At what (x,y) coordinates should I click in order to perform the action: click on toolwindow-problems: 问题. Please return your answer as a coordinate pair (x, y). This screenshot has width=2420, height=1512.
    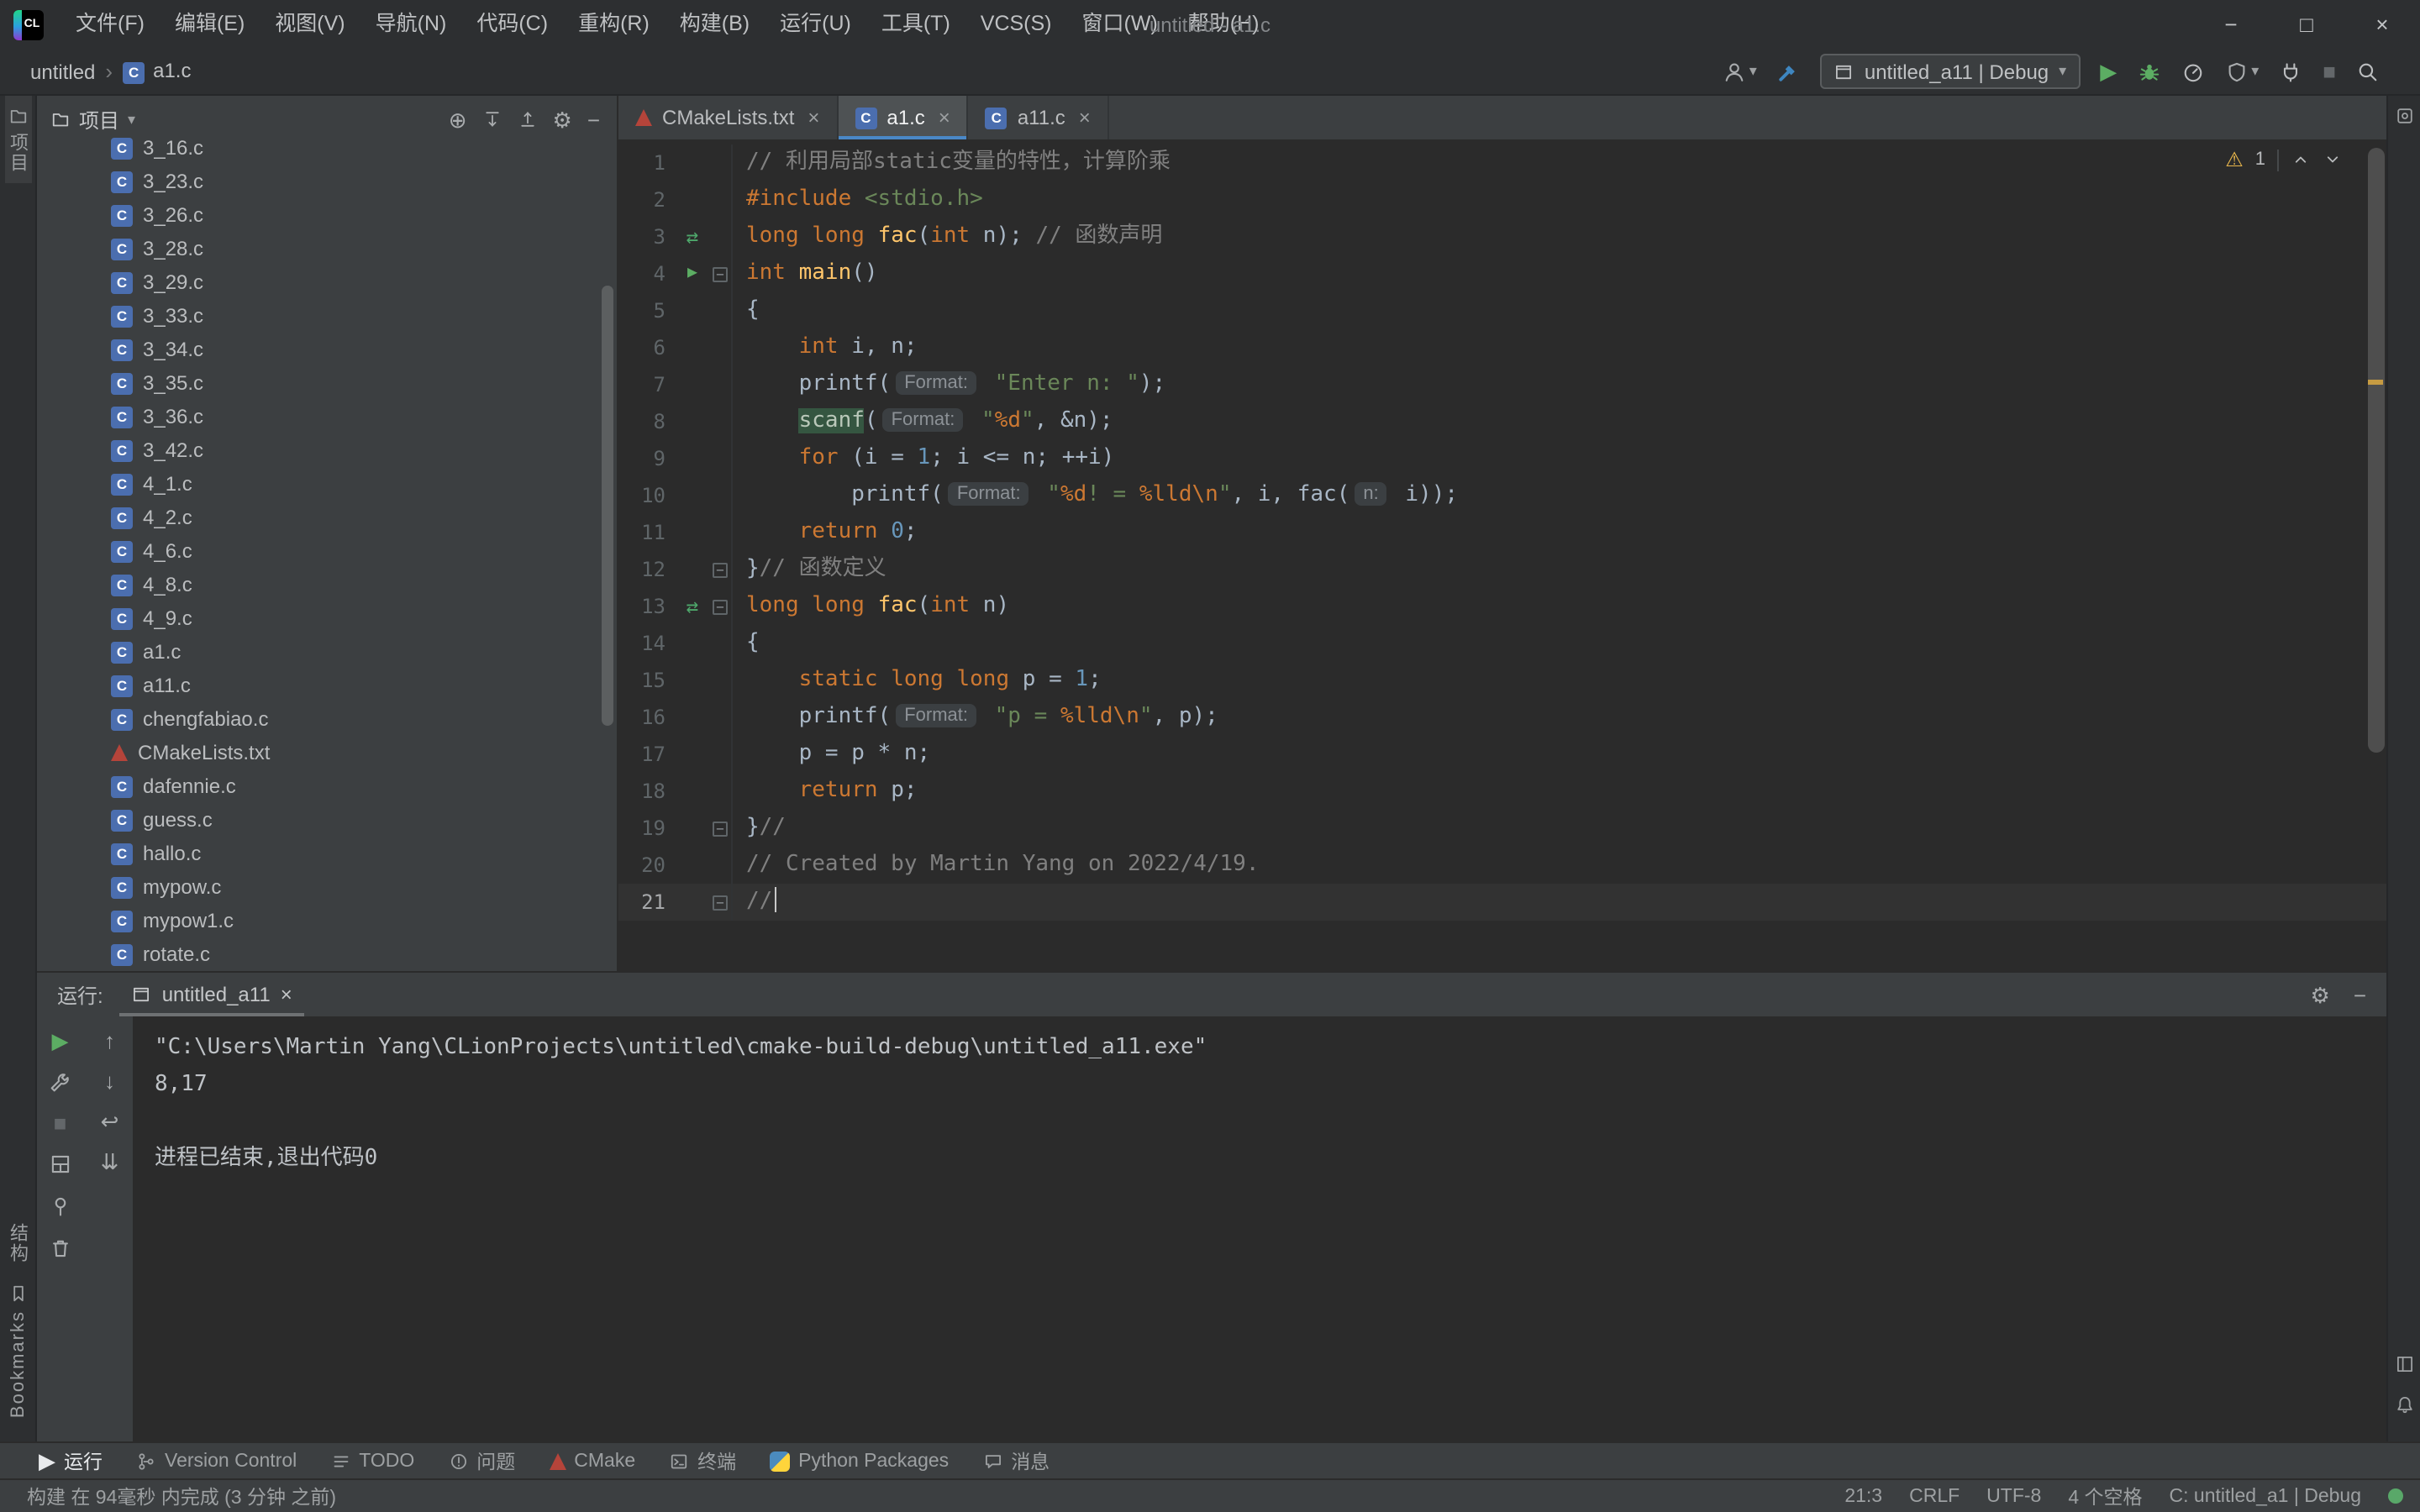
    Looking at the image, I should click on (481, 1460).